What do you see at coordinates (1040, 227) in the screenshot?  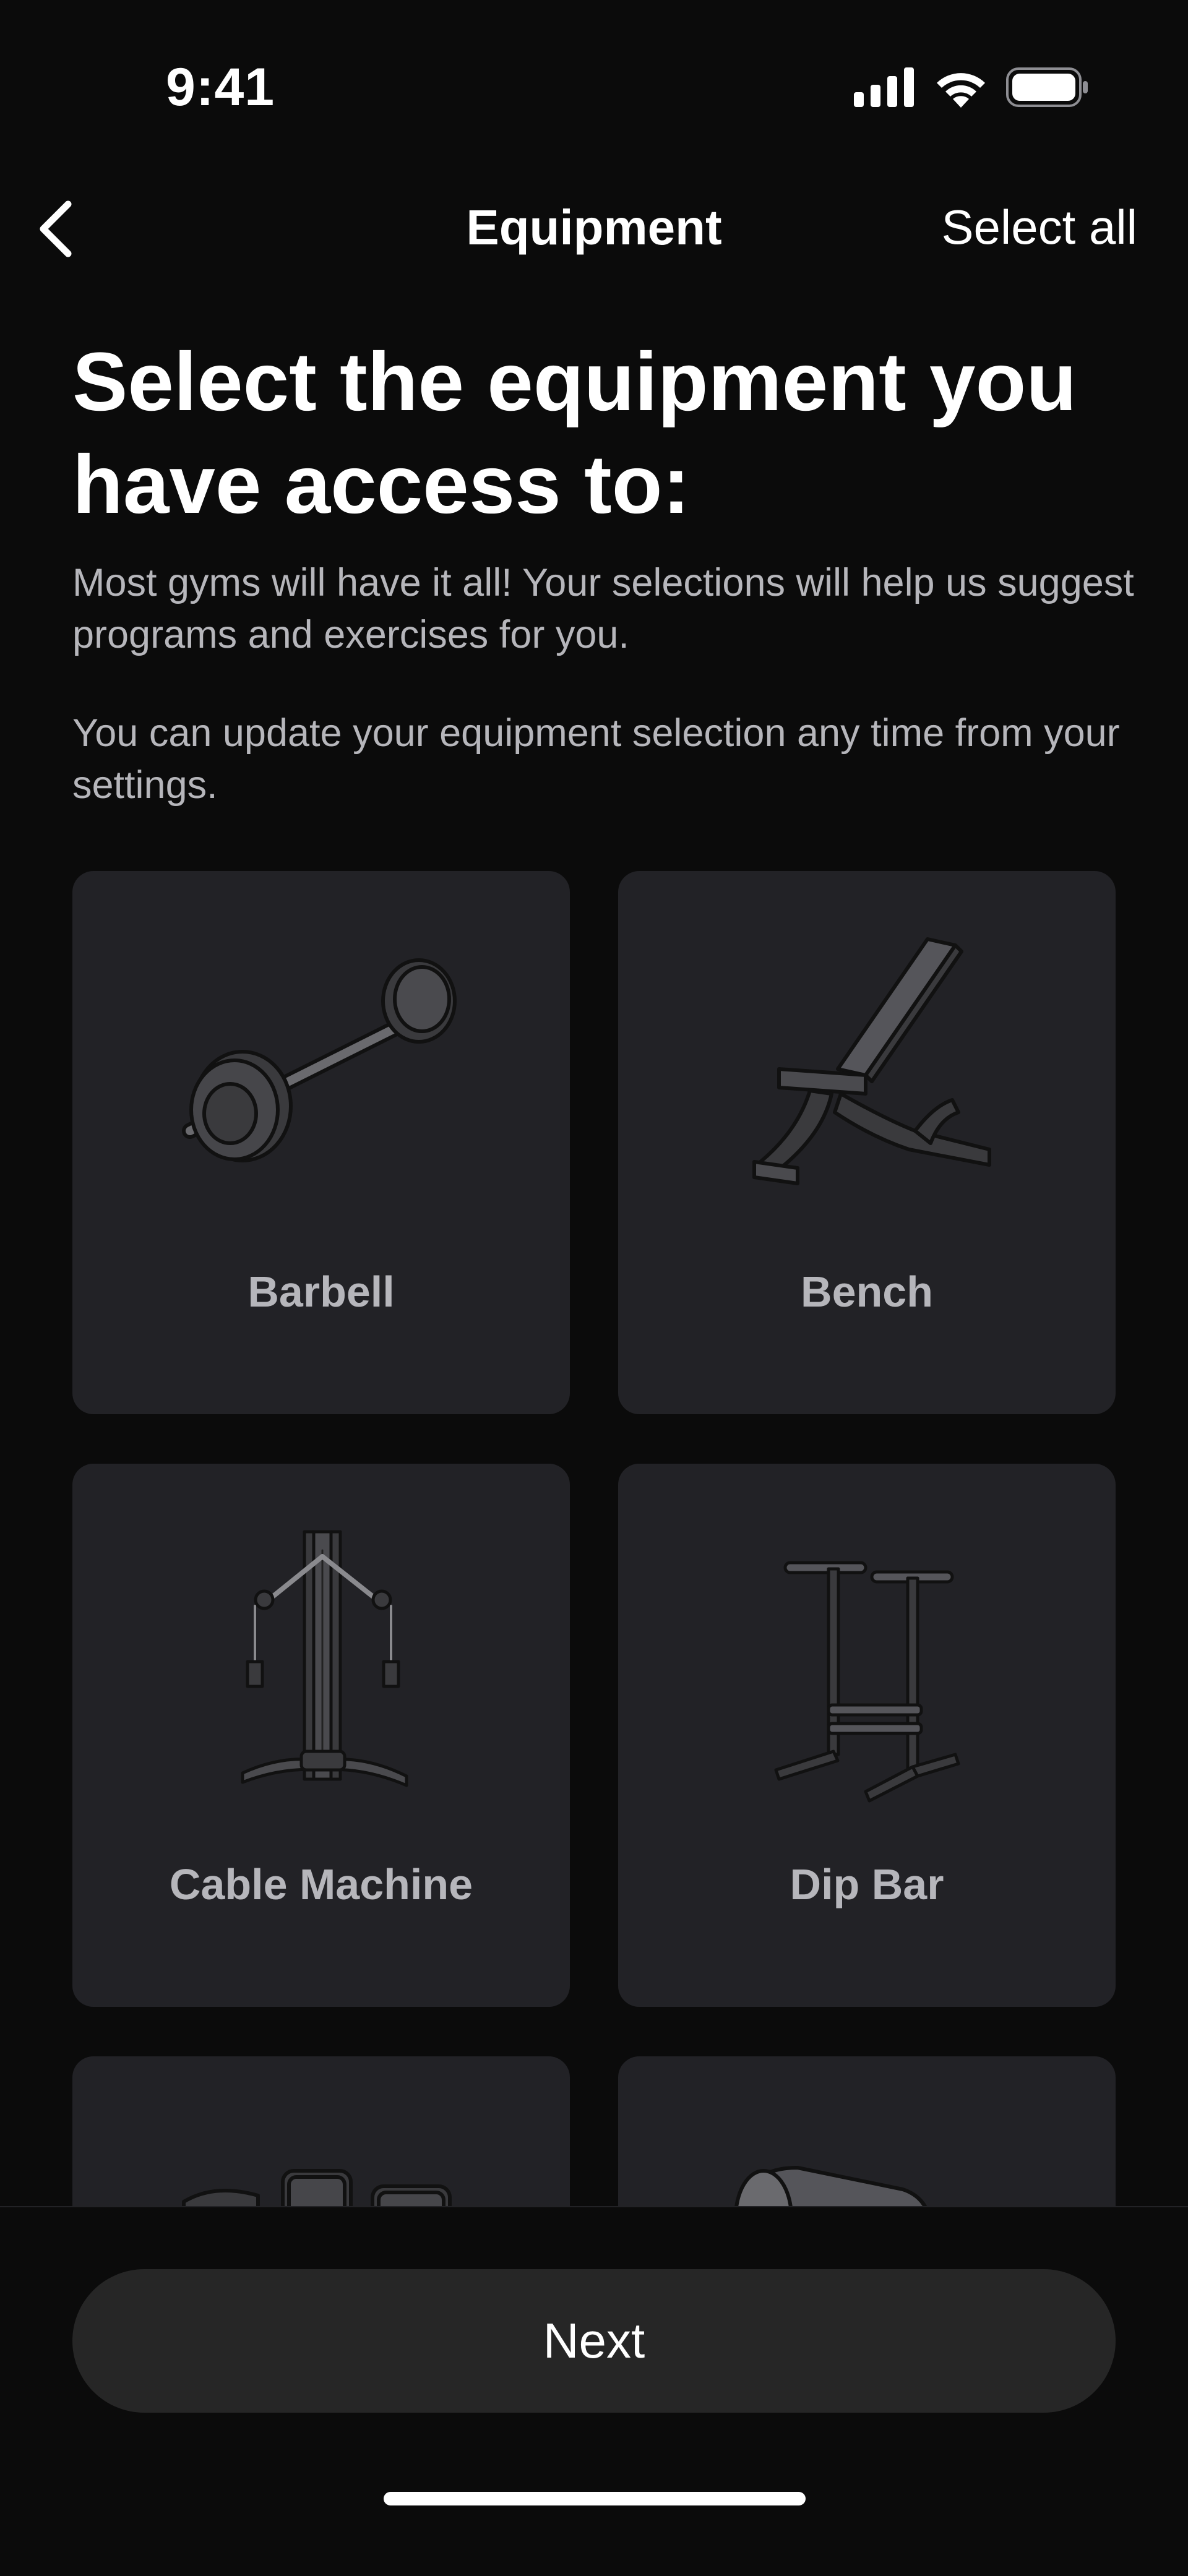 I see `select-all-button: Select all` at bounding box center [1040, 227].